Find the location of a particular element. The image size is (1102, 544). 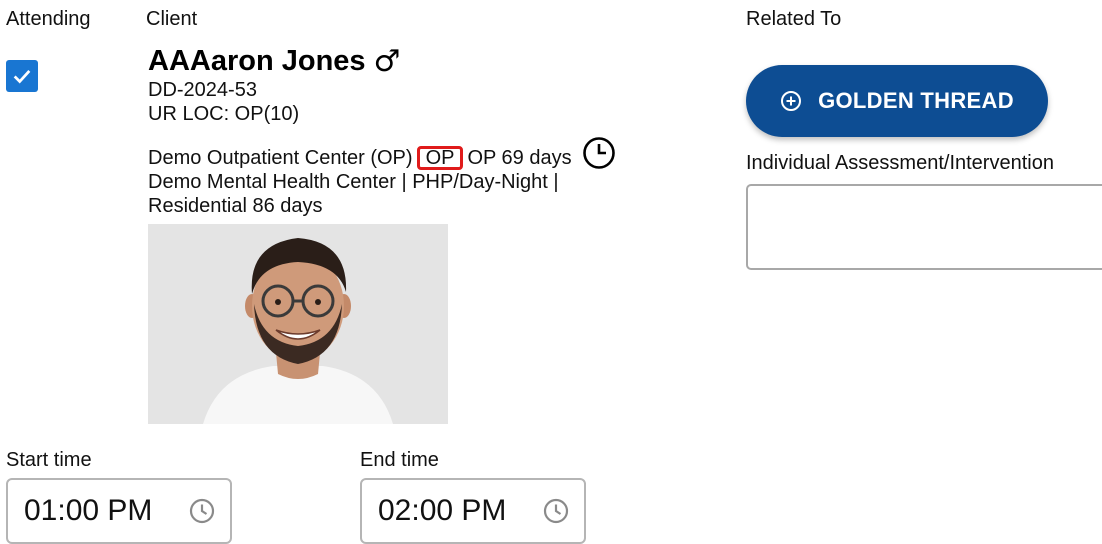

end-time-value: 02:00 PM is located at coordinates (442, 510).